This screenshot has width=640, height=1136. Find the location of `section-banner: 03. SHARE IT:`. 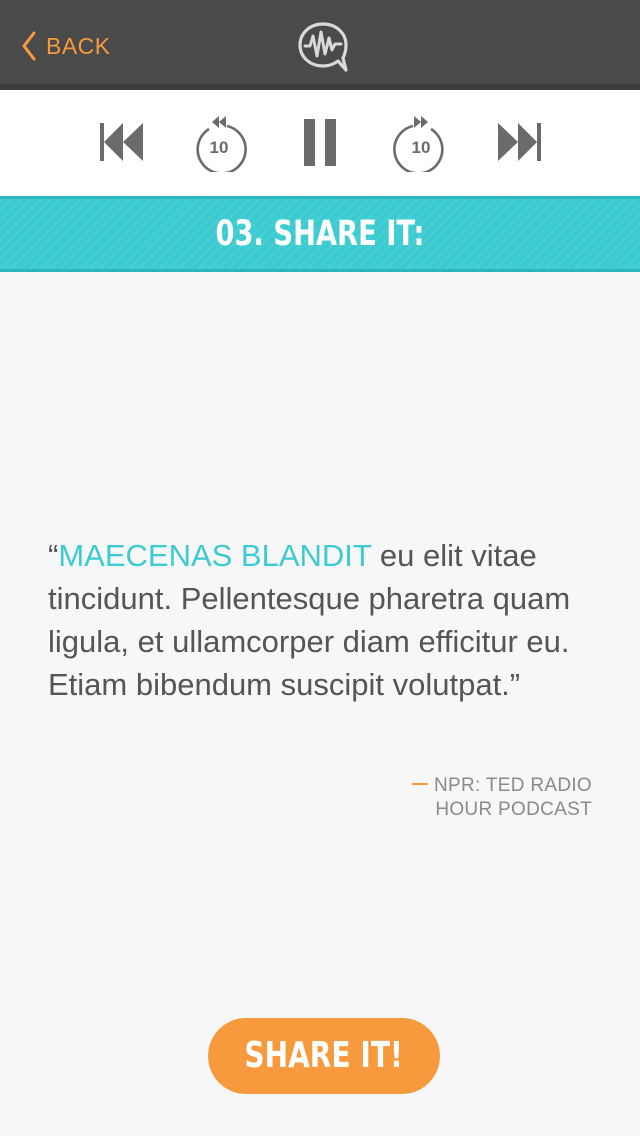

section-banner: 03. SHARE IT: is located at coordinates (320, 234).